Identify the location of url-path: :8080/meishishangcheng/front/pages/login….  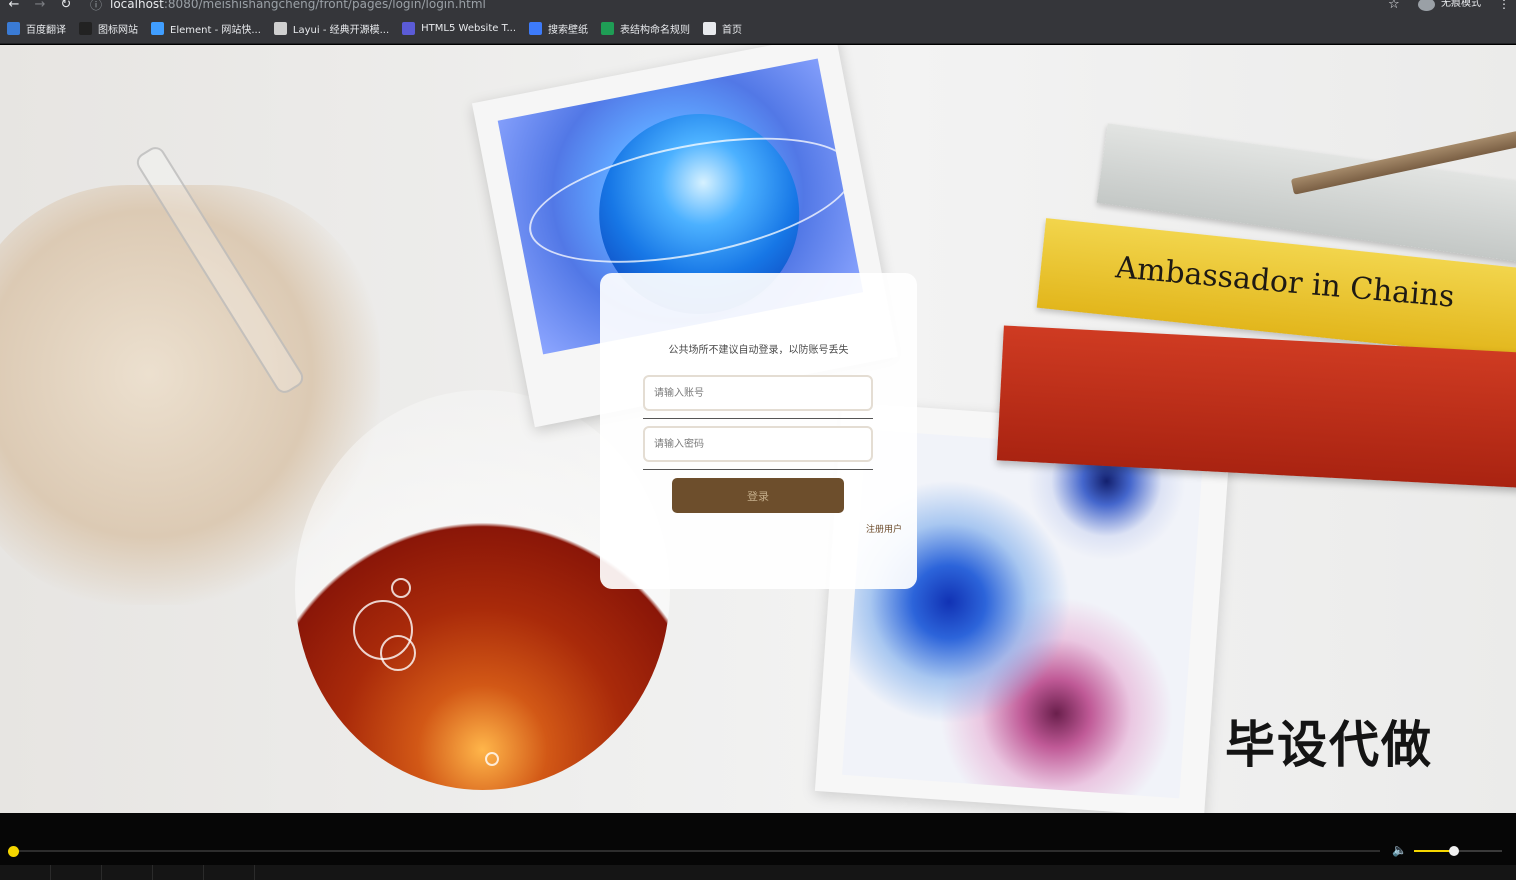
(324, 5).